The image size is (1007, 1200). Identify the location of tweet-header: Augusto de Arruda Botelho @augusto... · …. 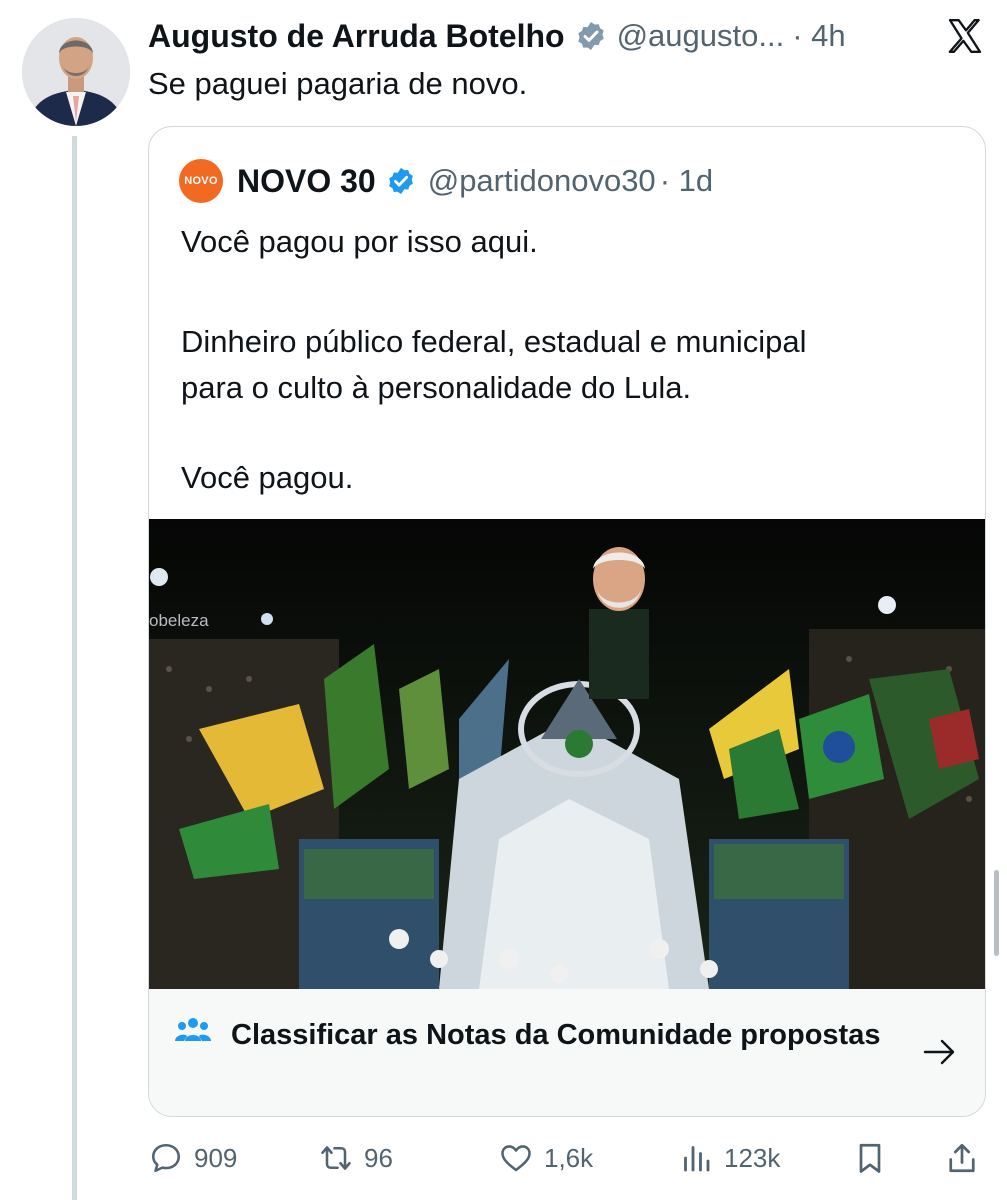
(573, 36).